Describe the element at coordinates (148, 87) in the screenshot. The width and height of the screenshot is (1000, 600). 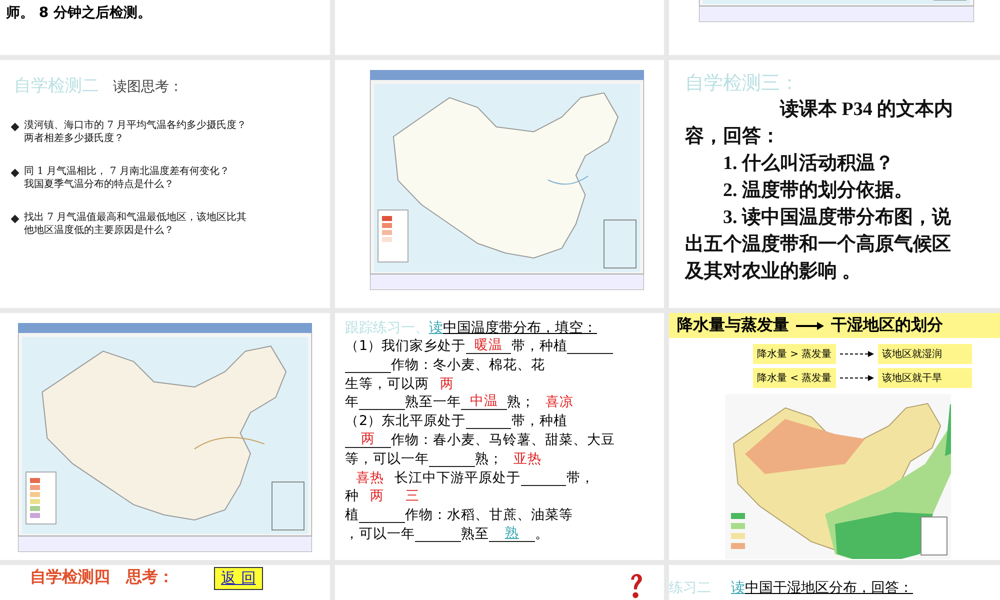
I see `slide-subtitle: 读图思考：` at that location.